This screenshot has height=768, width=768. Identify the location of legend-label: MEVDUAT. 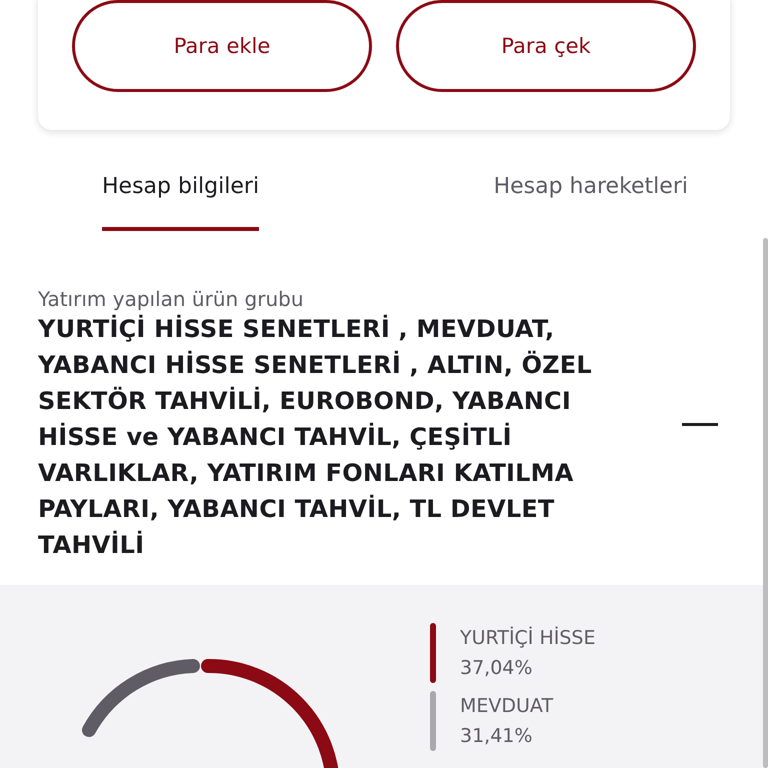
(507, 706).